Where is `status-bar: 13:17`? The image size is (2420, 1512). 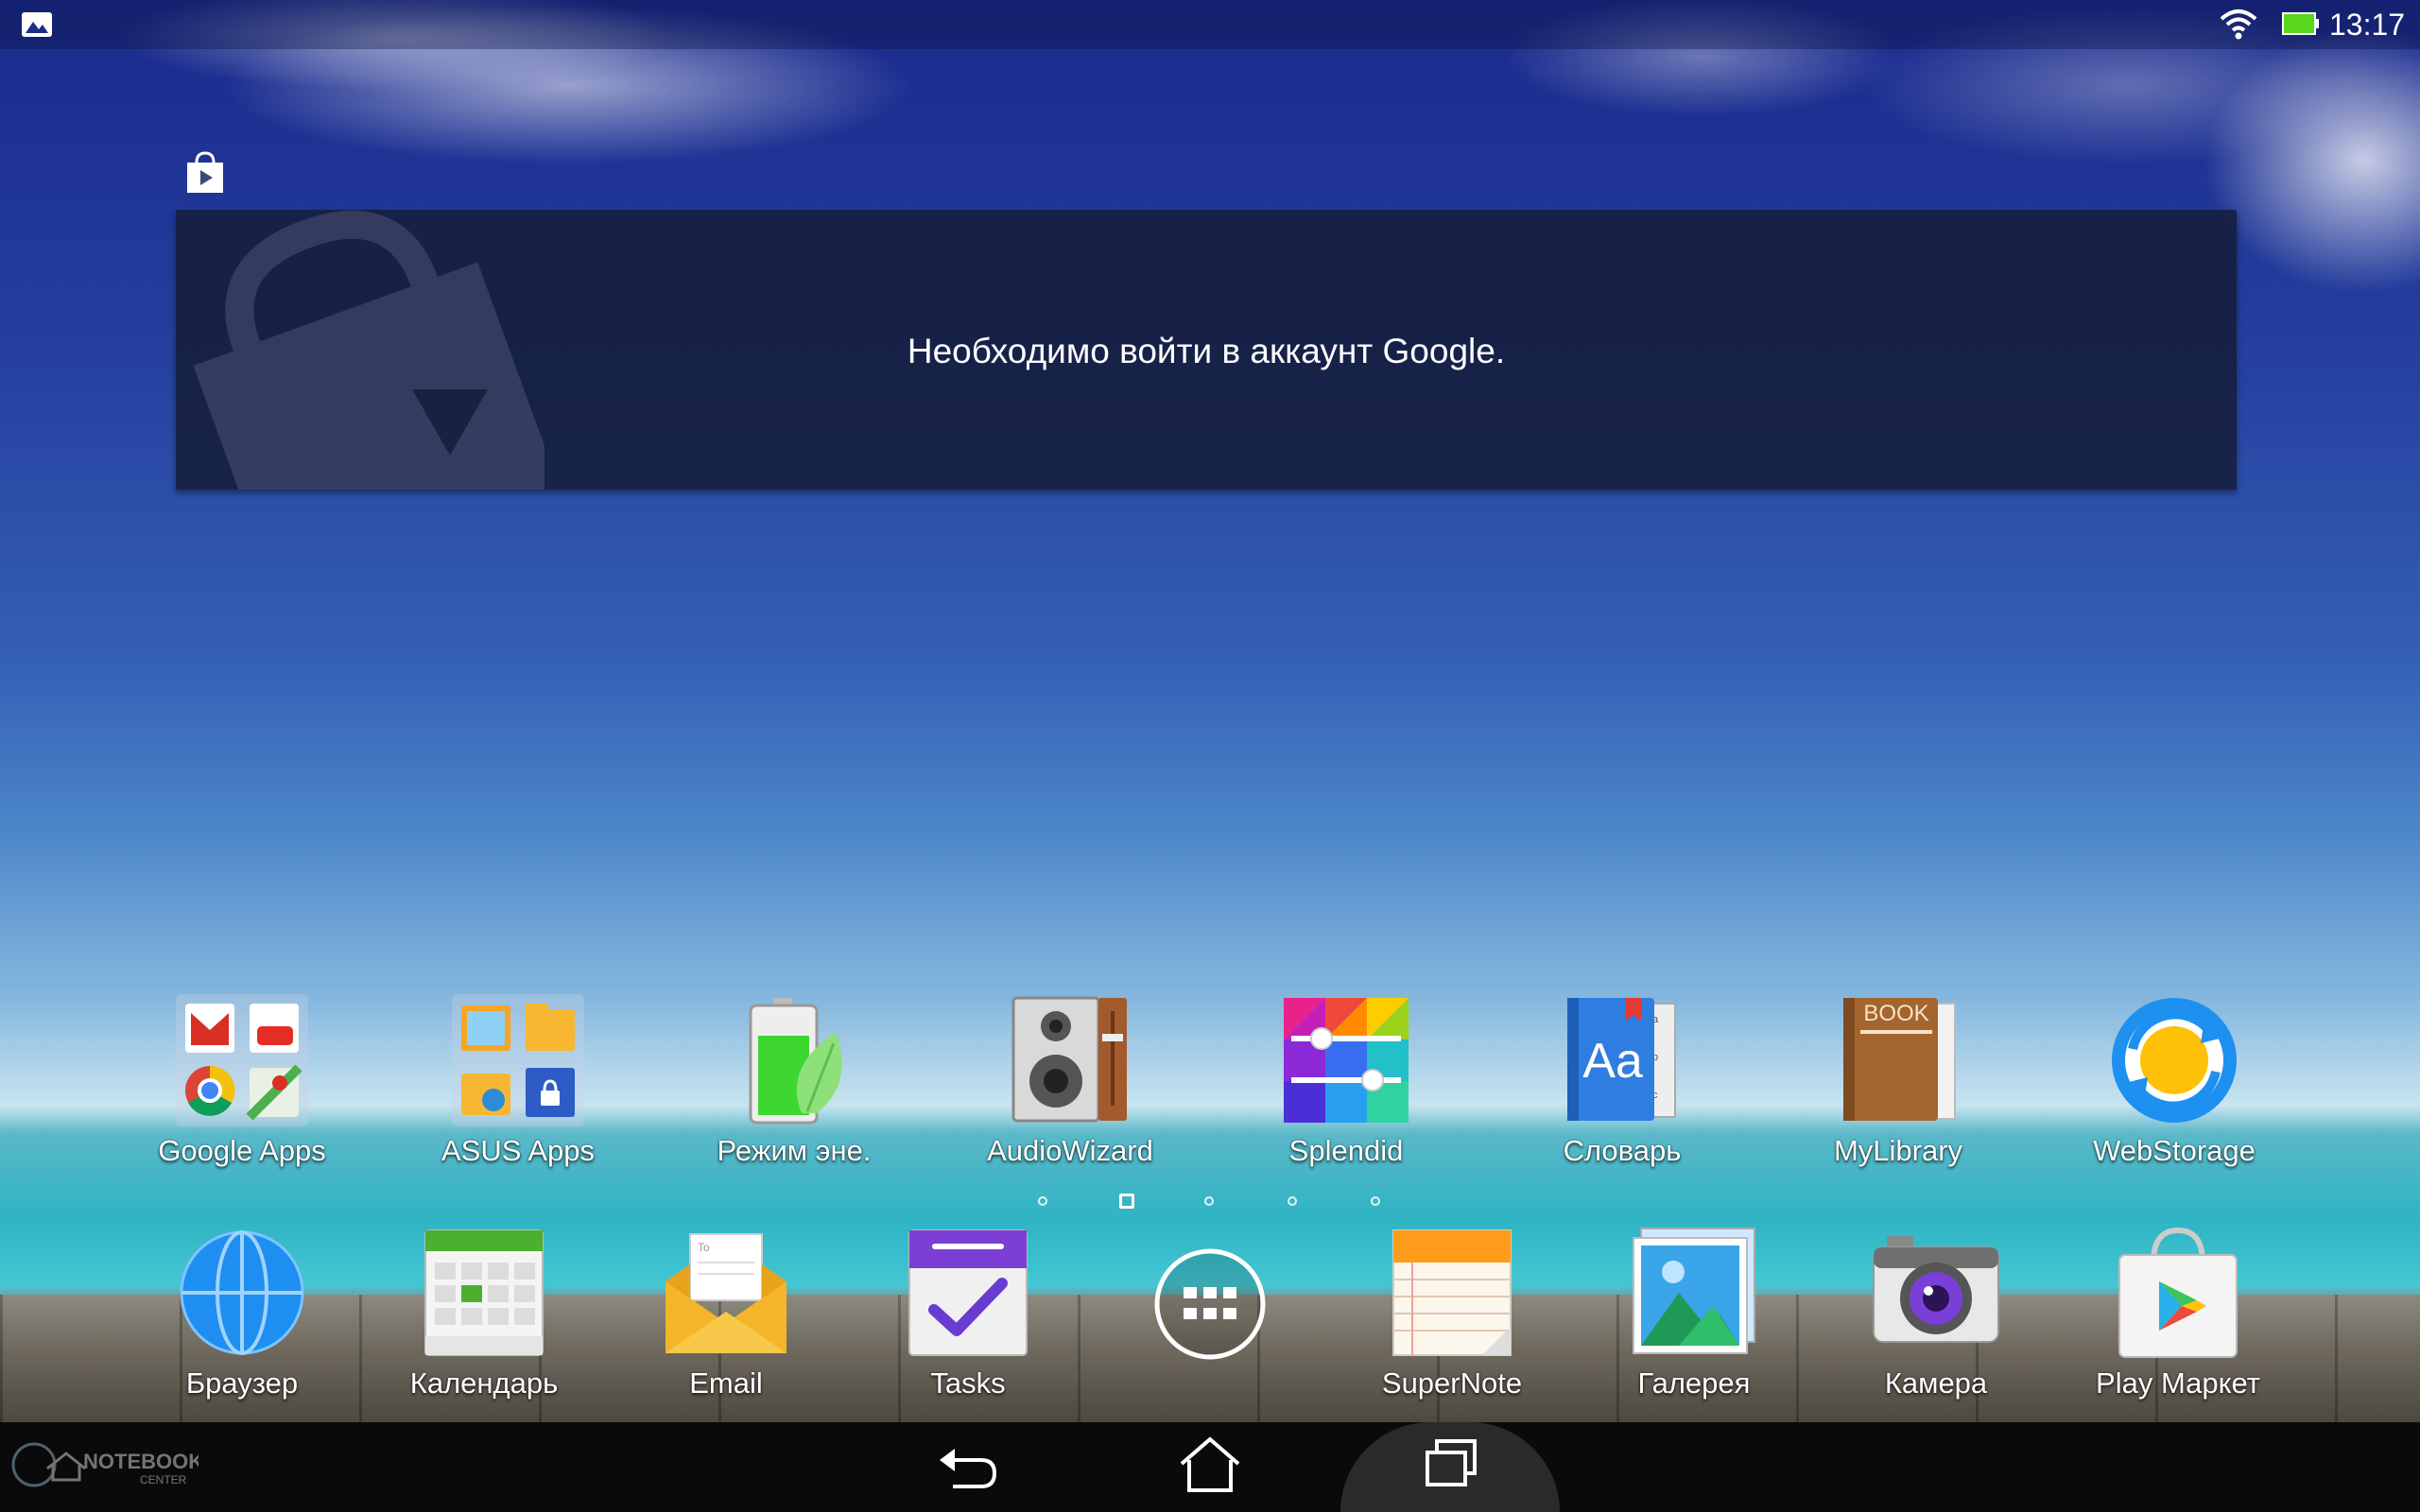
status-bar: 13:17 is located at coordinates (1210, 24).